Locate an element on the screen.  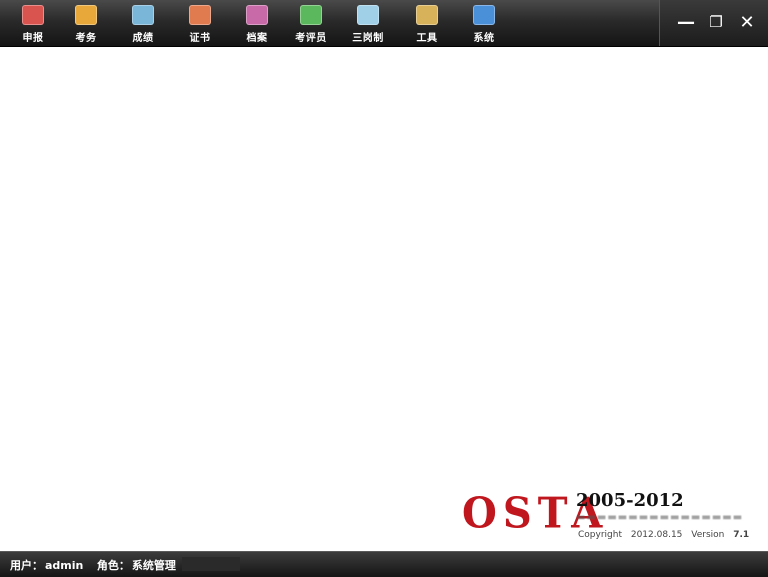
logo-years: 2005-2012 is located at coordinates (630, 500).